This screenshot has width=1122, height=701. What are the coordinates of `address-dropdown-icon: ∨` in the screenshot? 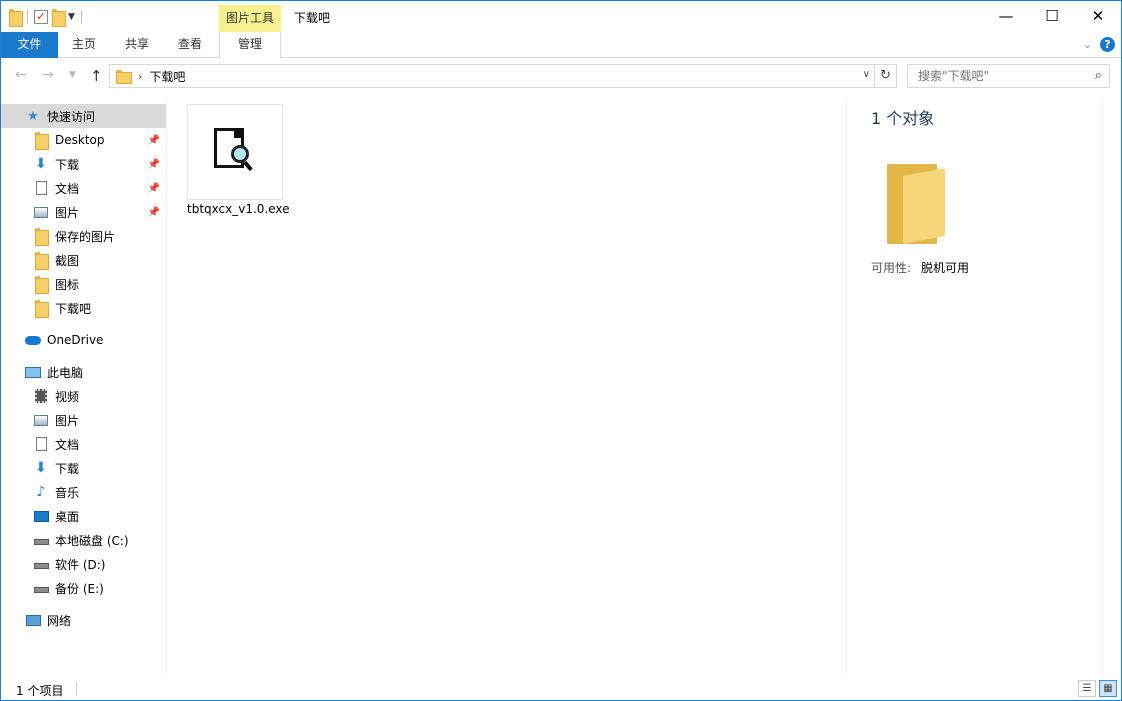 It's located at (866, 74).